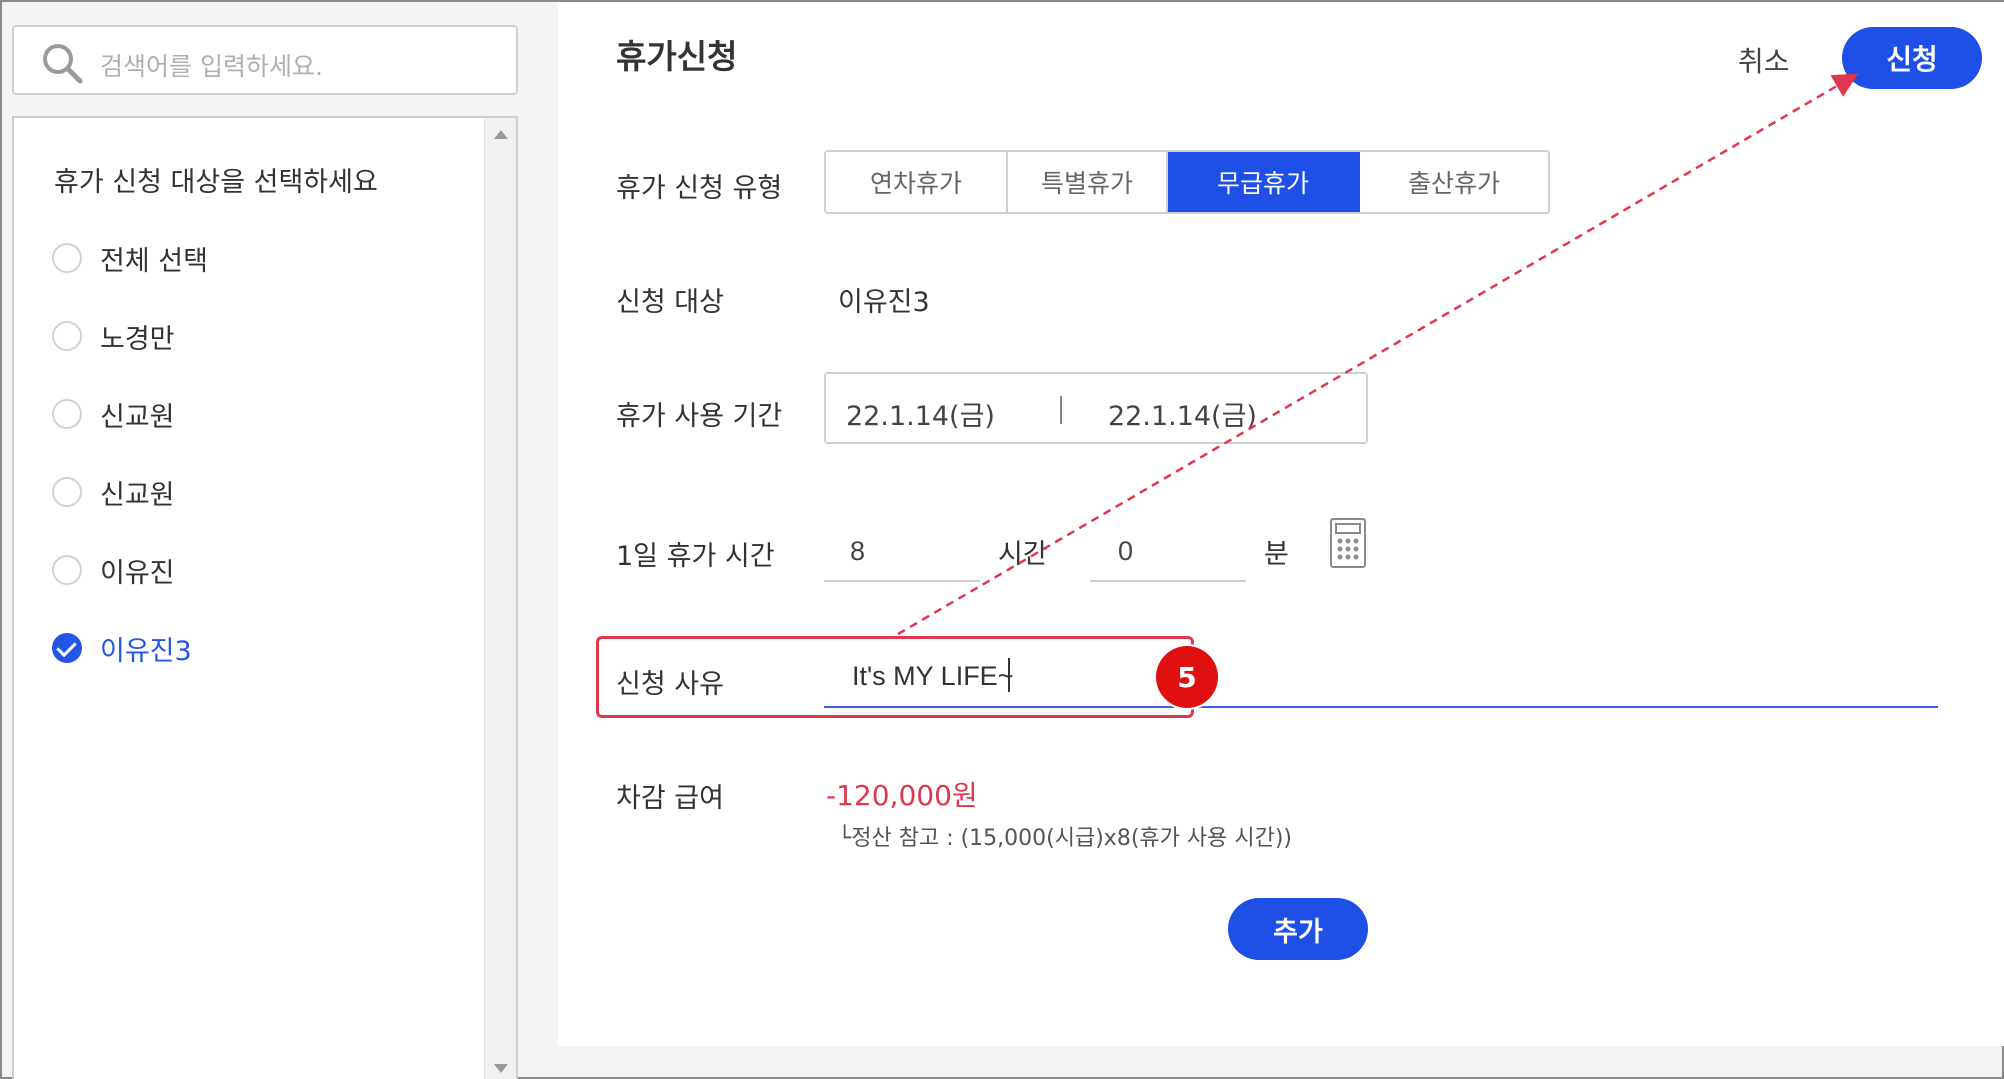 The image size is (2004, 1079). What do you see at coordinates (920, 413) in the screenshot?
I see `start-date-field: 22.1.14(금)` at bounding box center [920, 413].